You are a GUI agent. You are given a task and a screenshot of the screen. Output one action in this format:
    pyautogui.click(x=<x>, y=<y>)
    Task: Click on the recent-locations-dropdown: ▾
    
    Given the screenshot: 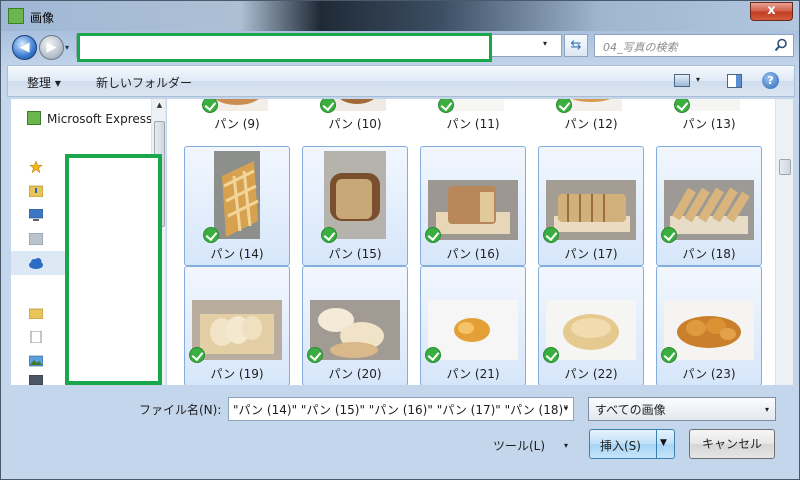 What is the action you would take?
    pyautogui.click(x=67, y=47)
    